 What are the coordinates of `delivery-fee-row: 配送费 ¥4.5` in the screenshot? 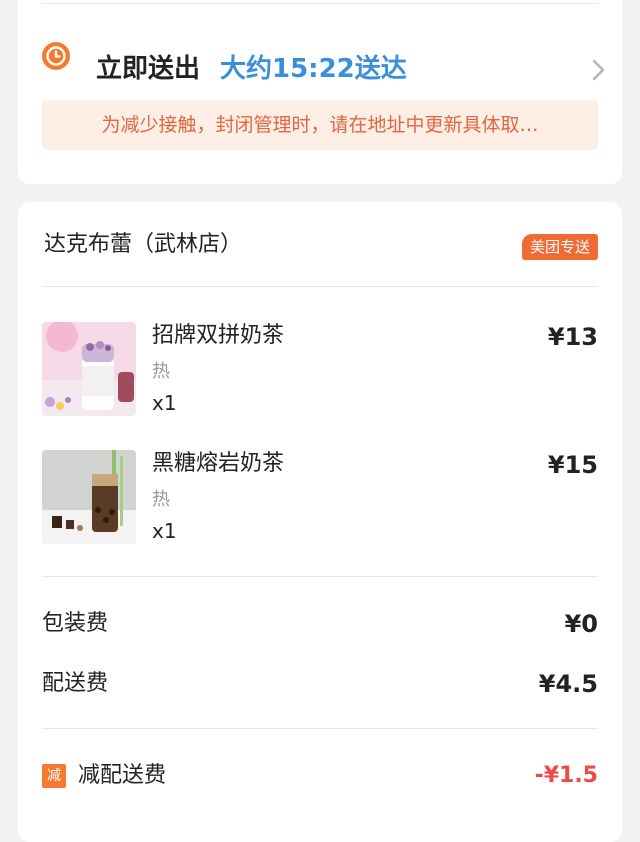 It's located at (320, 684).